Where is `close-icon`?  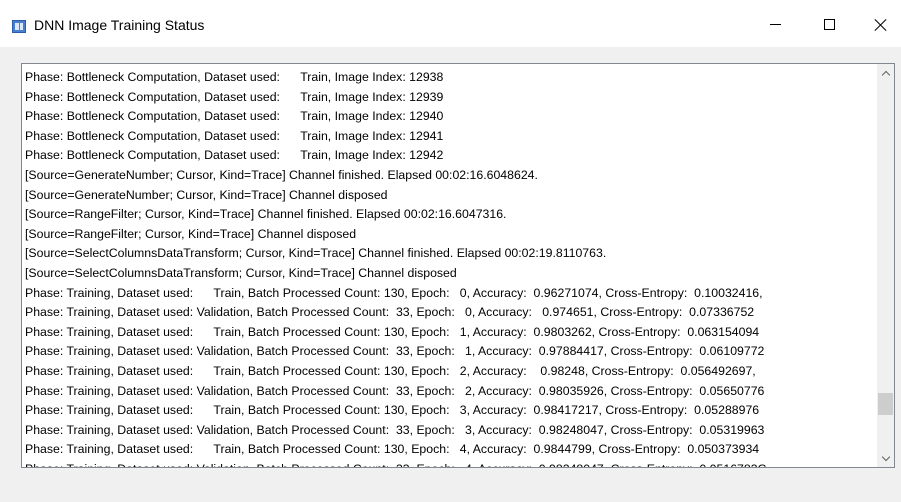
close-icon is located at coordinates (881, 25).